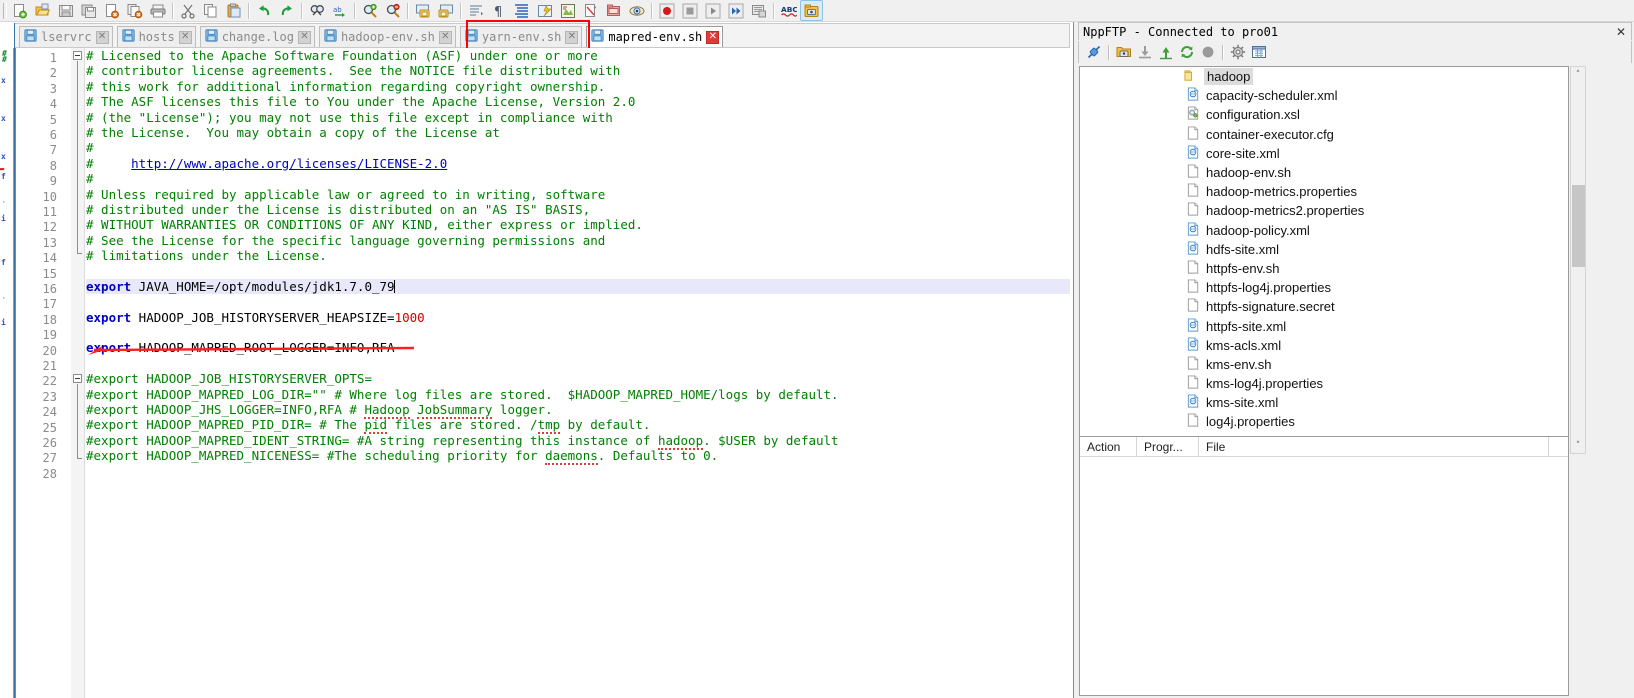 Image resolution: width=1634 pixels, height=698 pixels. I want to click on nppftp-transfer-queue: Action Progr... File, so click(1324, 566).